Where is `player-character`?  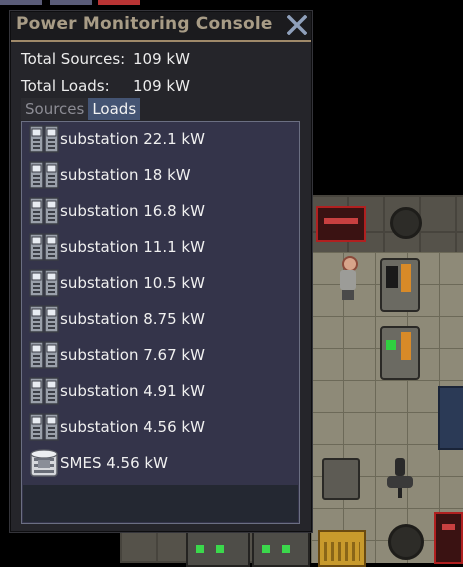 player-character is located at coordinates (348, 279).